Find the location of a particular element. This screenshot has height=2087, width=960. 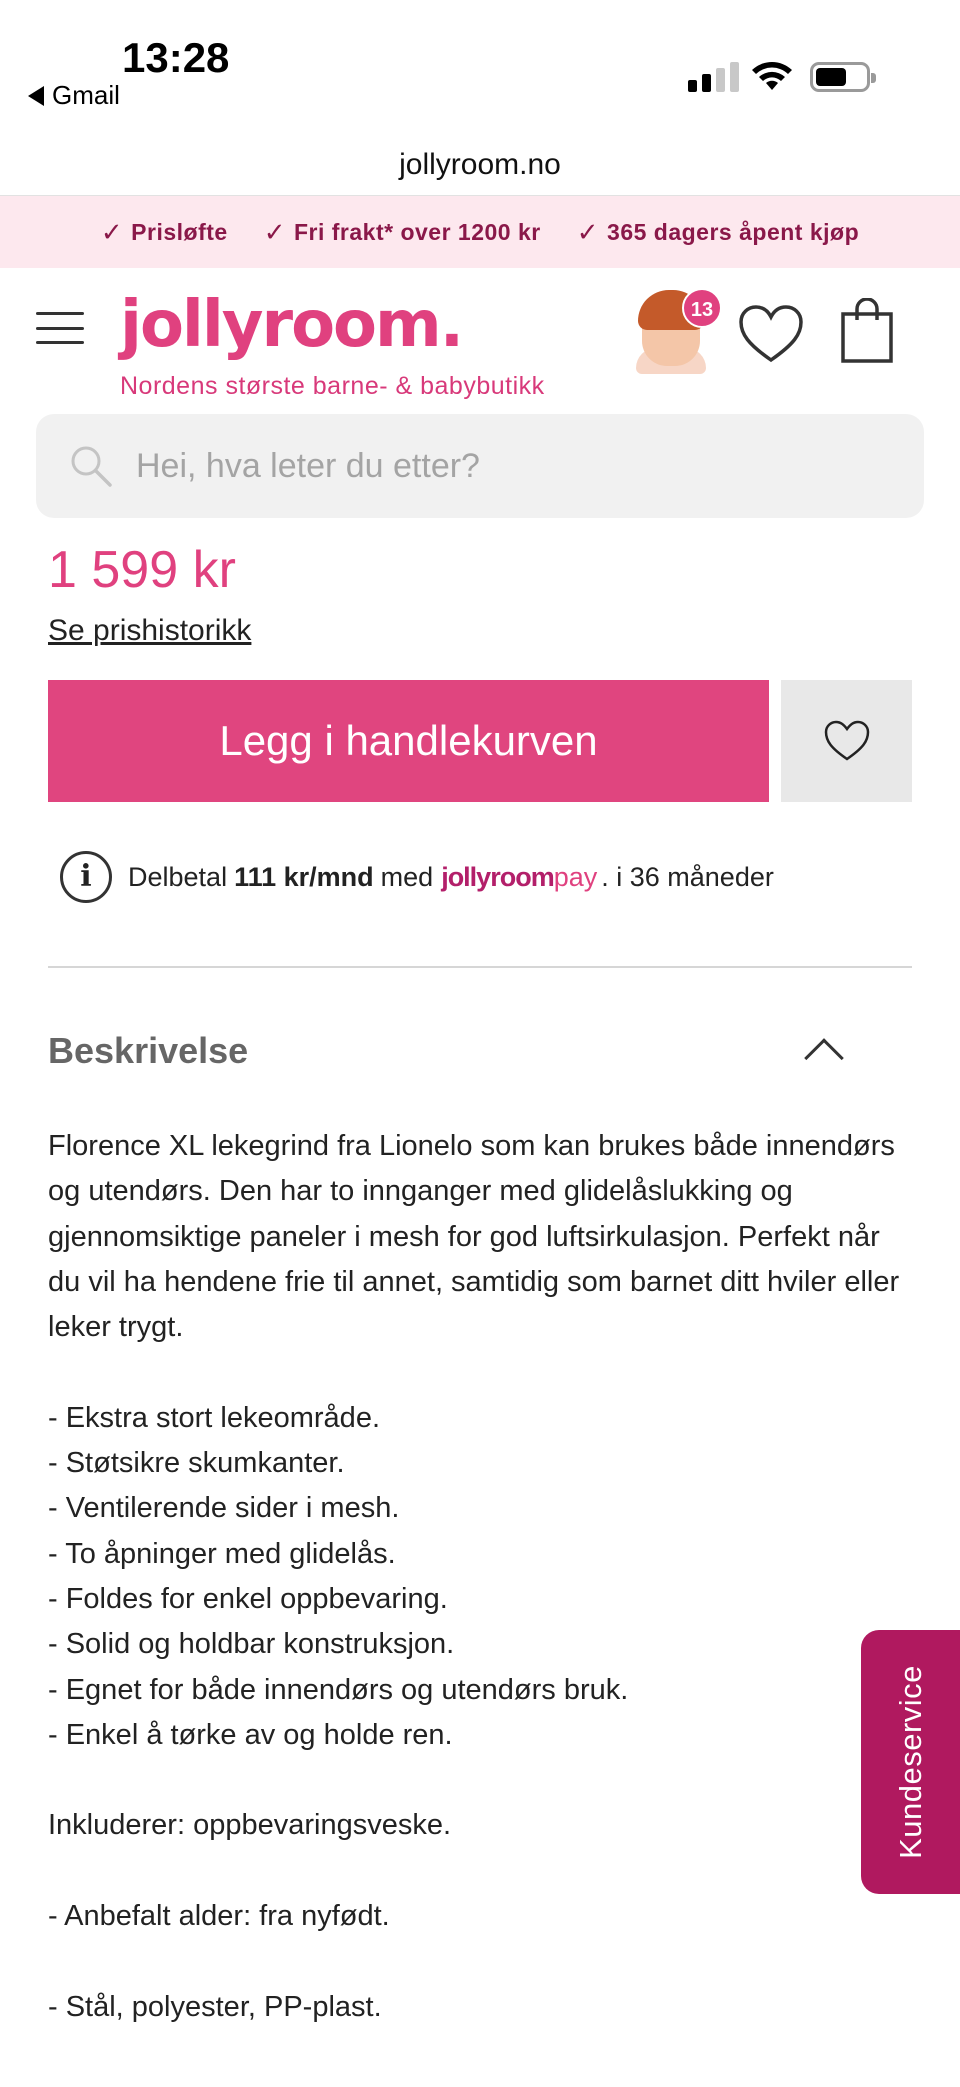

add-to-cart-button: Legg i handlekurven is located at coordinates (408, 741).